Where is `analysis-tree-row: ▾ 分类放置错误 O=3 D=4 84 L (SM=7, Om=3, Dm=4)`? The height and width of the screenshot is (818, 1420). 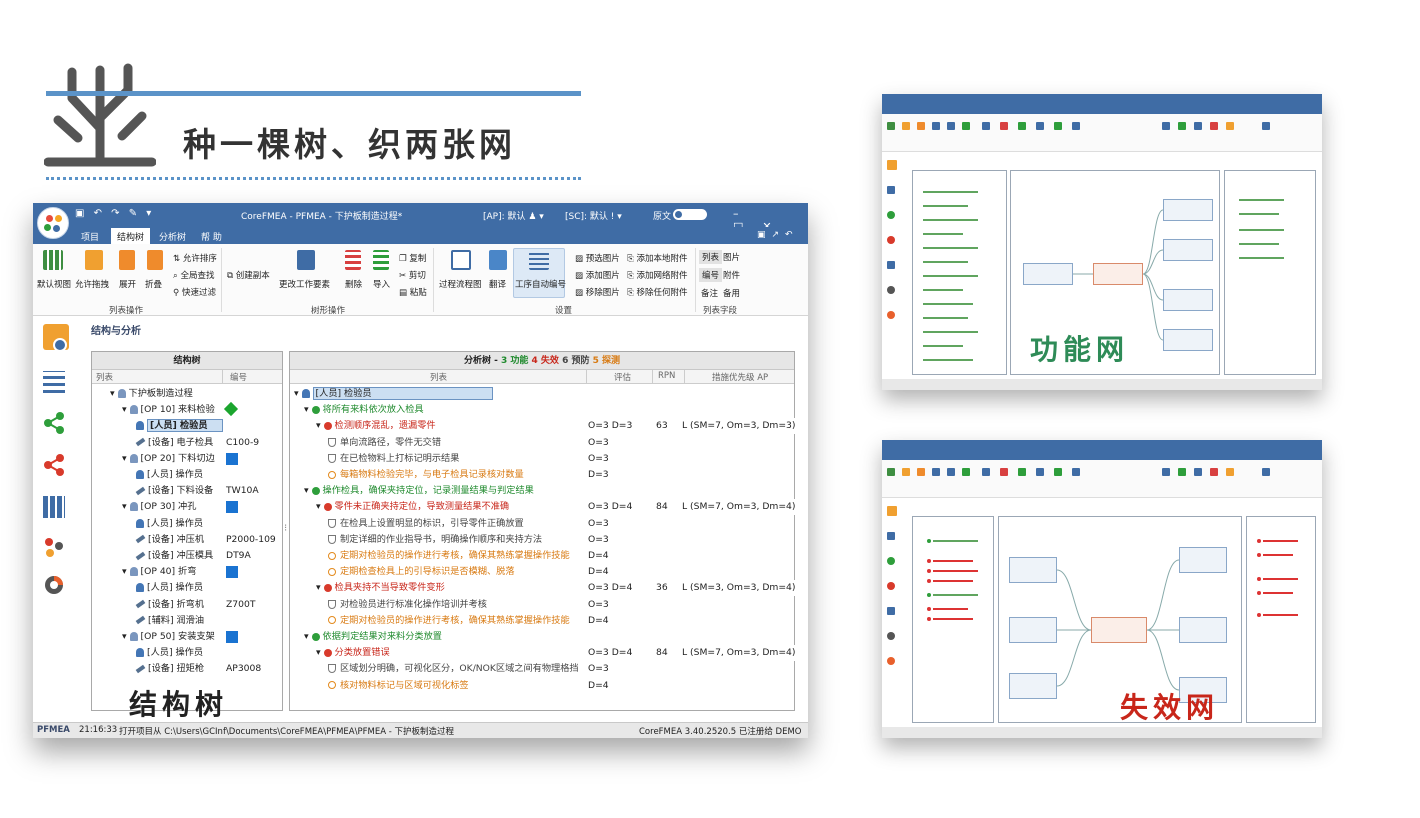
analysis-tree-row: ▾ 分类放置错误 O=3 D=4 84 L (SM=7, Om=3, Dm=4) is located at coordinates (544, 653).